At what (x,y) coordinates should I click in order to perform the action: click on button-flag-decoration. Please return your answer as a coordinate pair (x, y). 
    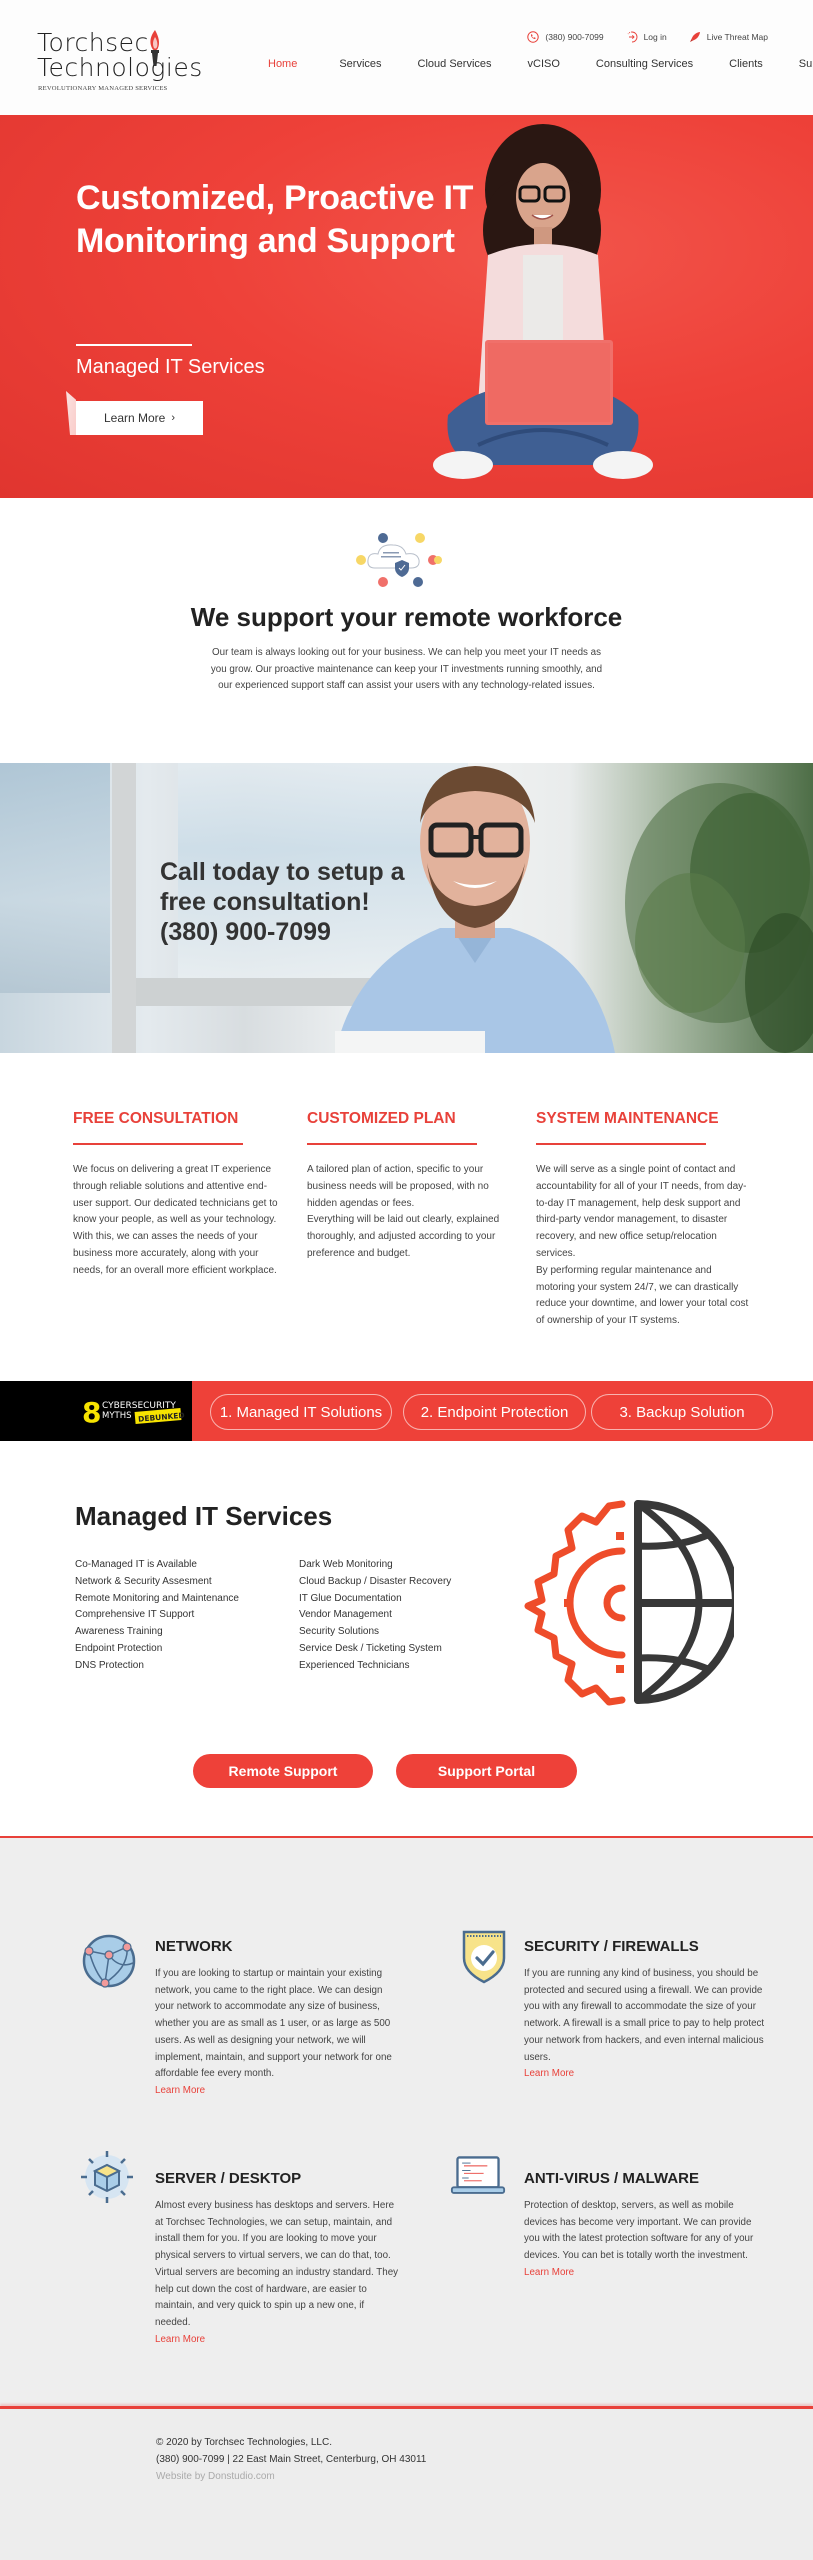
    Looking at the image, I should click on (71, 413).